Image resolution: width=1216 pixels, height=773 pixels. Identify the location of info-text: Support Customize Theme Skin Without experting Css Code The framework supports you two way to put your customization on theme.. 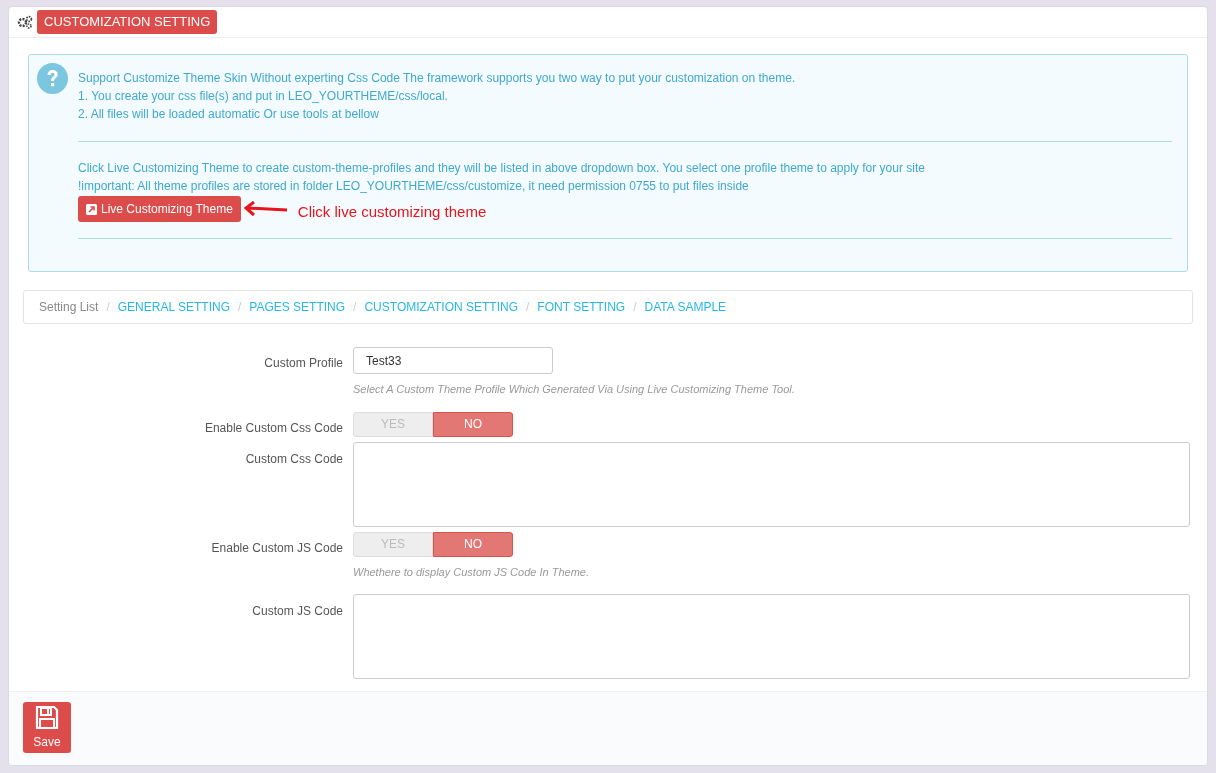
(437, 78).